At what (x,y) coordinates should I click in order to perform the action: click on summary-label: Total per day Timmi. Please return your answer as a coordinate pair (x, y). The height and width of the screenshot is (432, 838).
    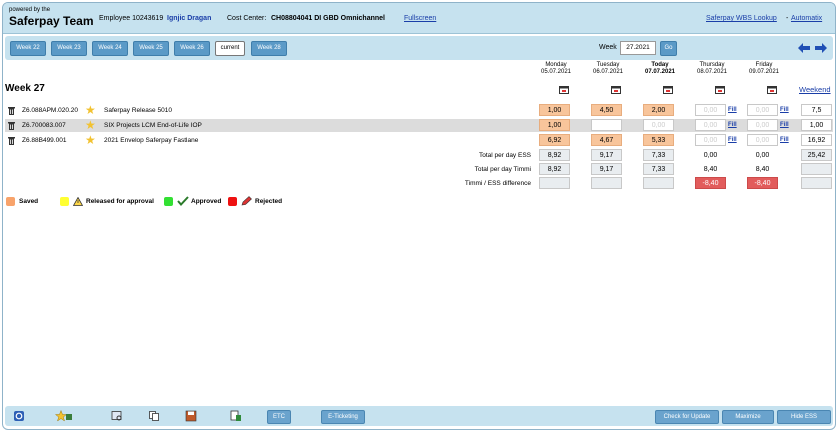
    Looking at the image, I should click on (502, 169).